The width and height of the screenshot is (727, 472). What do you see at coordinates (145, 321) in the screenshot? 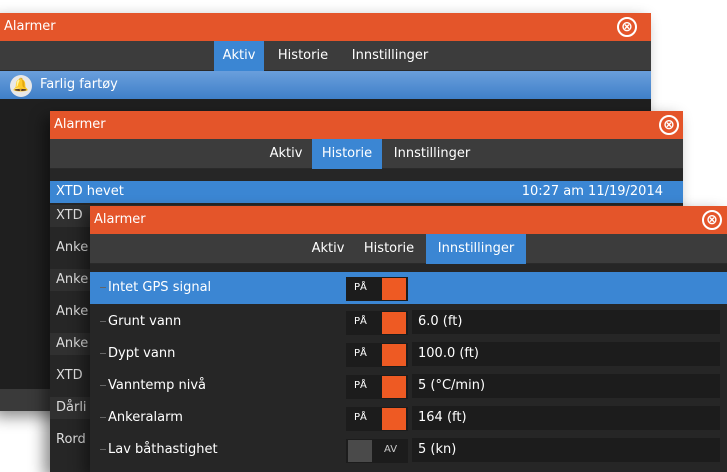
I see `setting-label: Grunt vann` at bounding box center [145, 321].